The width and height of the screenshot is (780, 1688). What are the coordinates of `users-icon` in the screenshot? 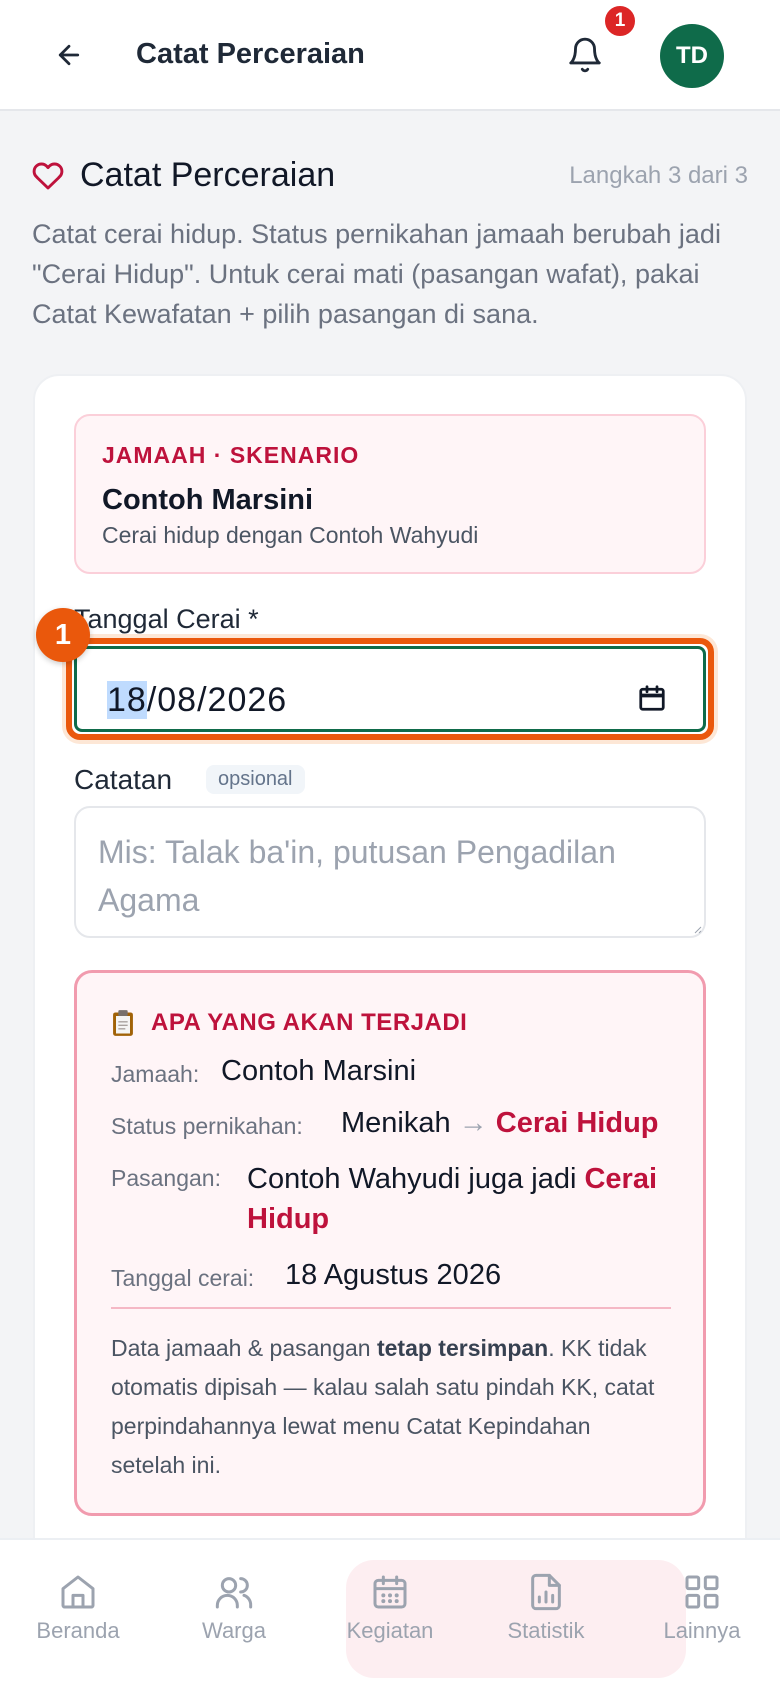 It's located at (234, 1593).